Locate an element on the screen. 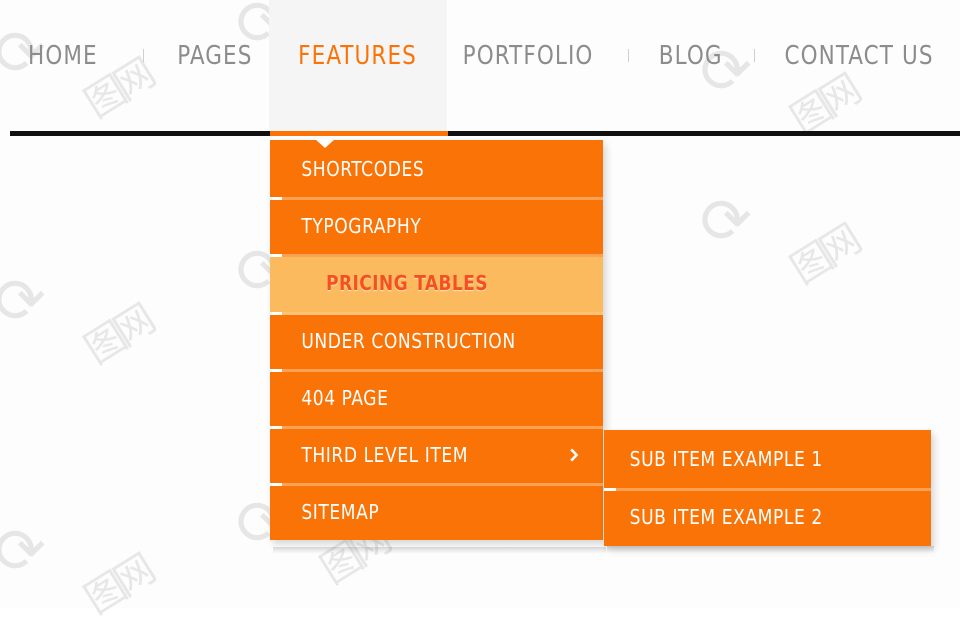  menu-item-pricing-tables: PRICING TABLES is located at coordinates (436, 283).